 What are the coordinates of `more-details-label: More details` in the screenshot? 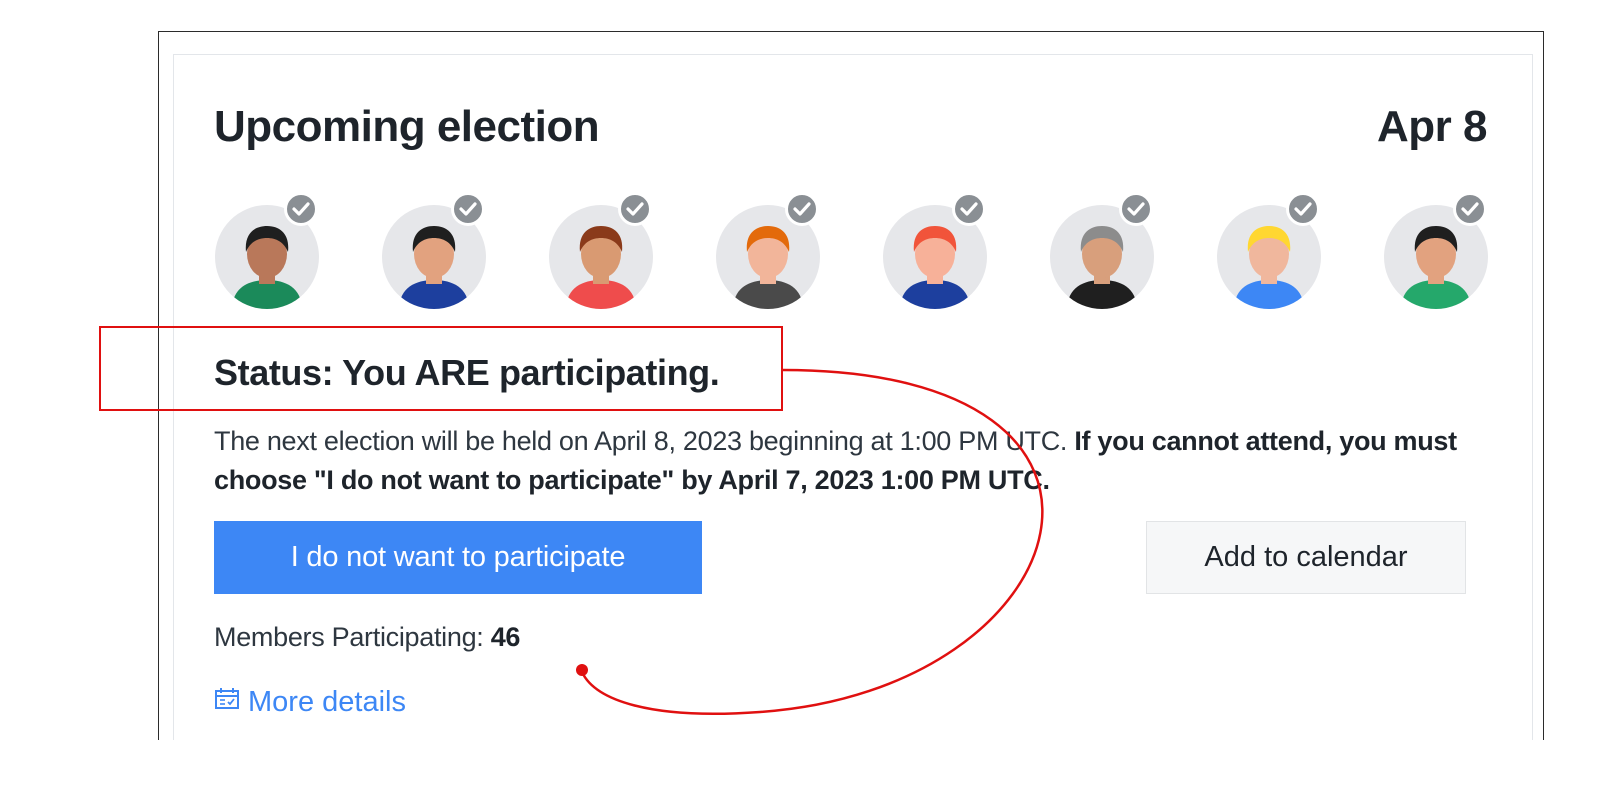 It's located at (327, 702).